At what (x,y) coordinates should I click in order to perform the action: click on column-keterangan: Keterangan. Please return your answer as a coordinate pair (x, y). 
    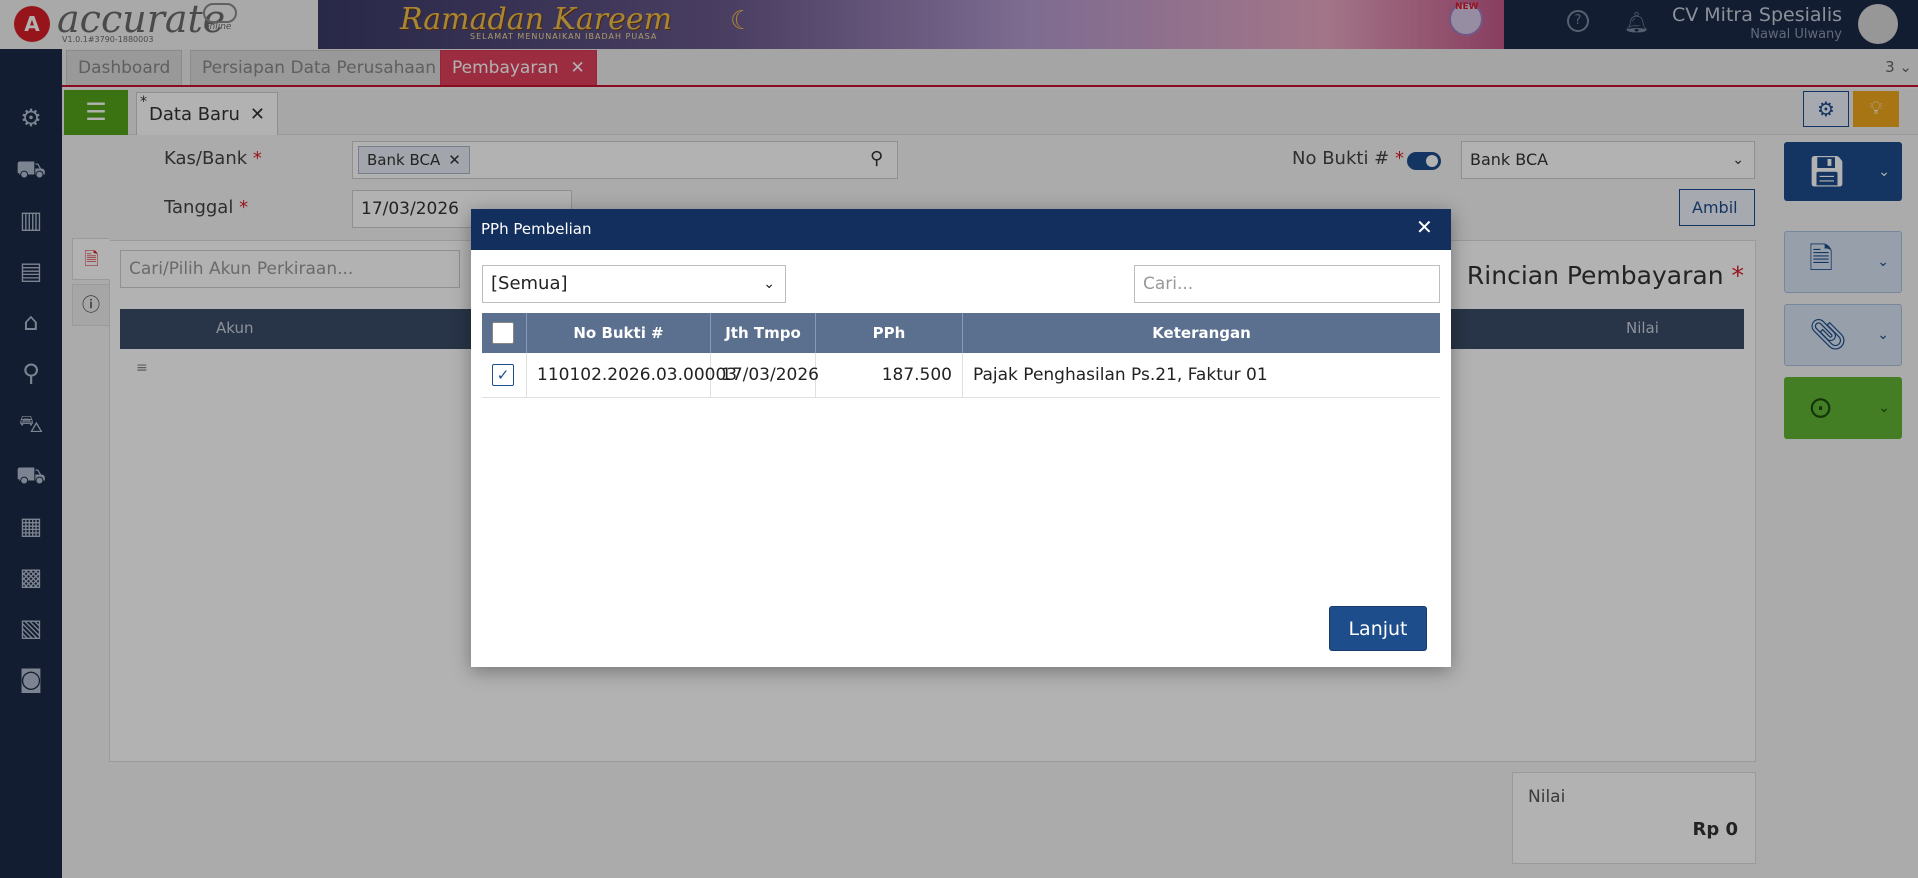
    Looking at the image, I should click on (1201, 333).